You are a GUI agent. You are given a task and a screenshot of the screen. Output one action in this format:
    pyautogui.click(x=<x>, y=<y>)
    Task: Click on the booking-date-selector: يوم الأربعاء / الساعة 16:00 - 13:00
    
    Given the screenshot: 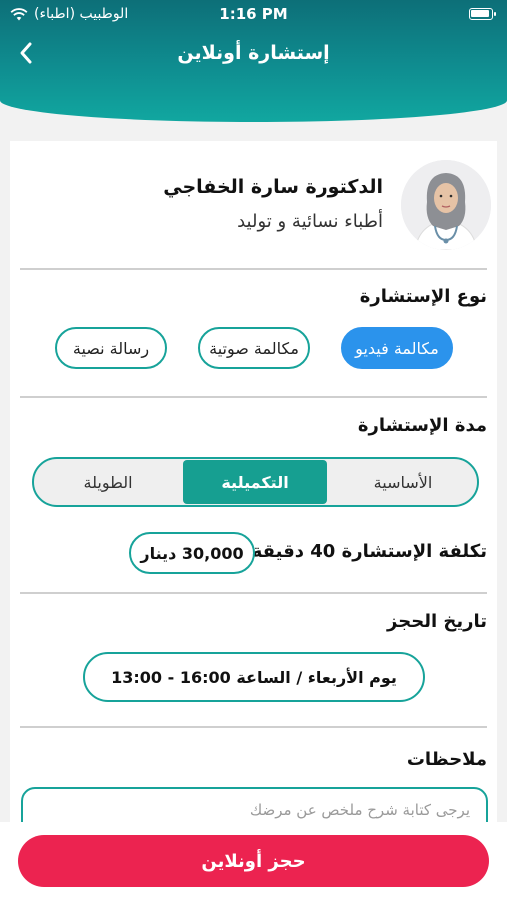 What is the action you would take?
    pyautogui.click(x=254, y=677)
    